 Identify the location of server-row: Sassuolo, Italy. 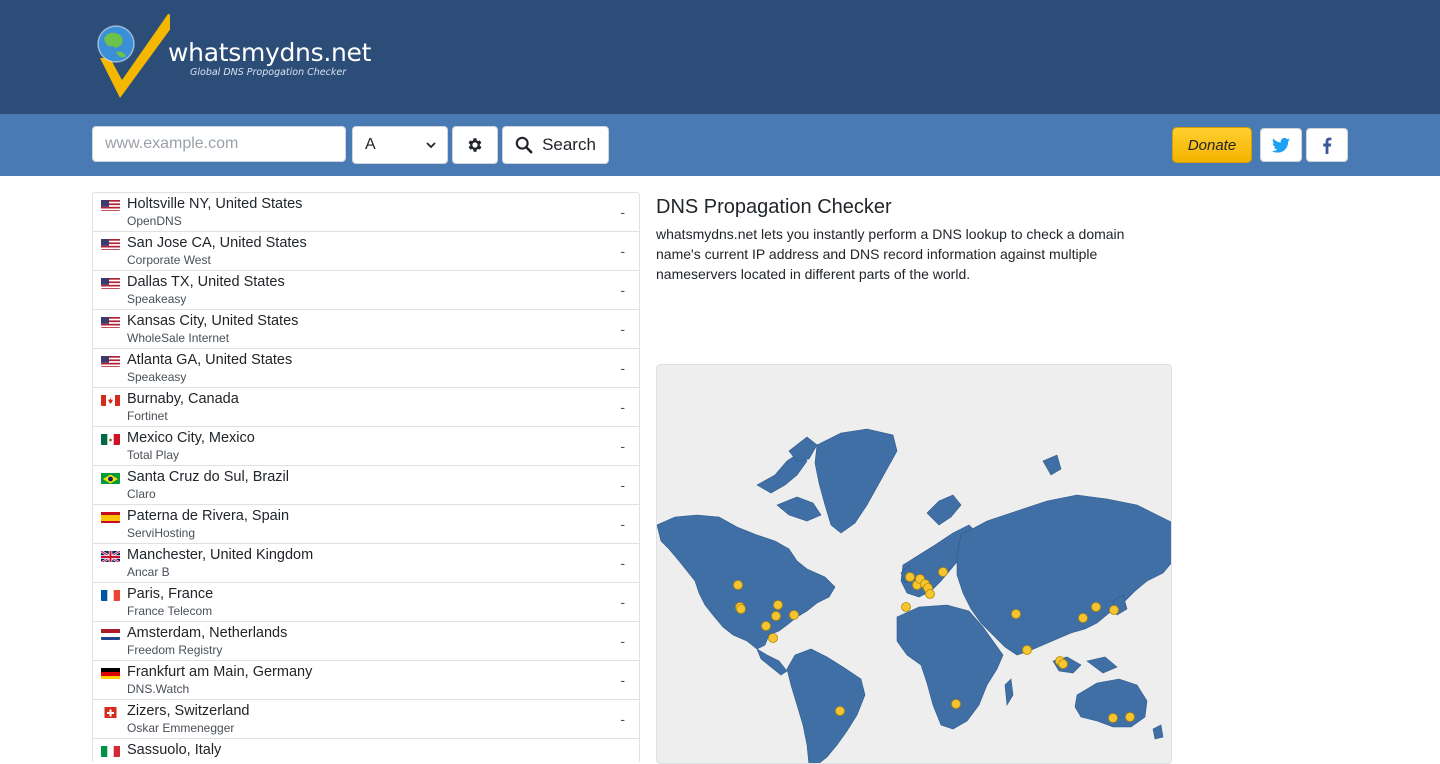
(366, 750).